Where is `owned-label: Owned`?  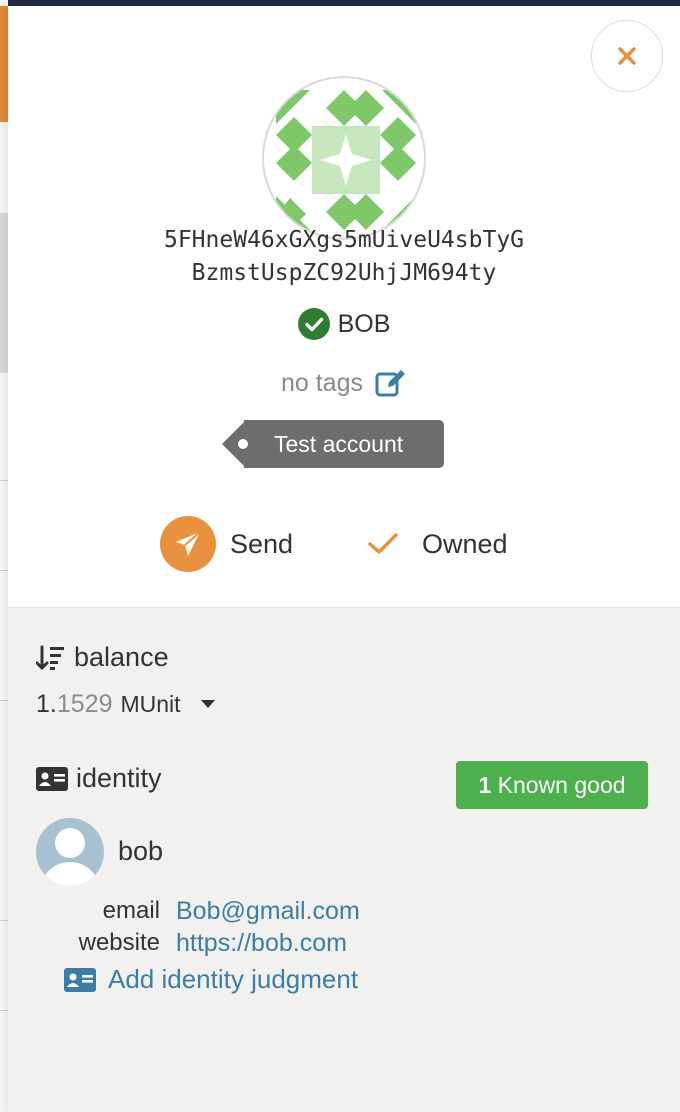
owned-label: Owned is located at coordinates (465, 543).